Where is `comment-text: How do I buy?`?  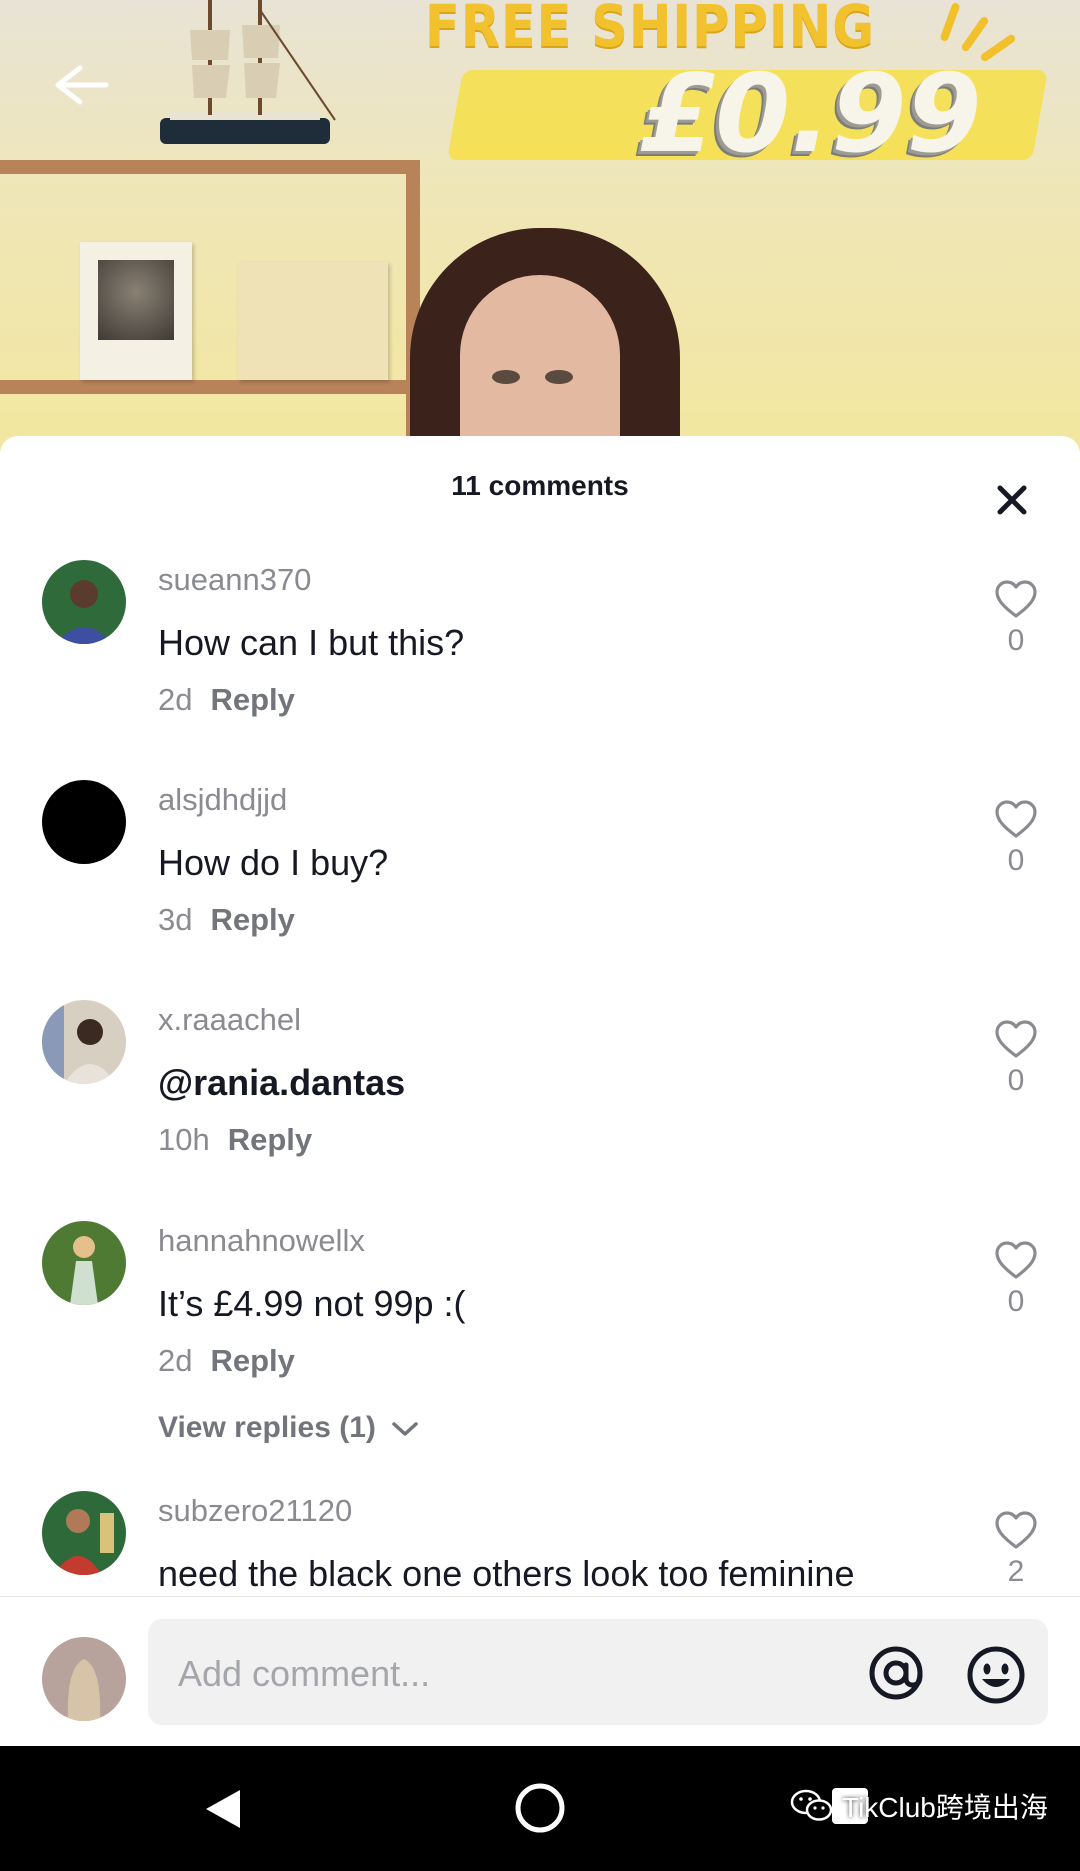 comment-text: How do I buy? is located at coordinates (273, 862).